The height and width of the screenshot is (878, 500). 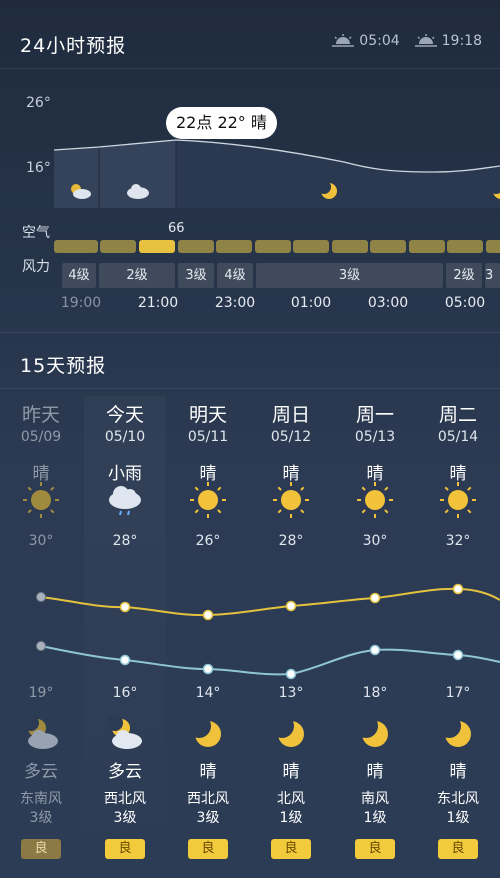 I want to click on hourly-temp-chart, so click(x=277, y=154).